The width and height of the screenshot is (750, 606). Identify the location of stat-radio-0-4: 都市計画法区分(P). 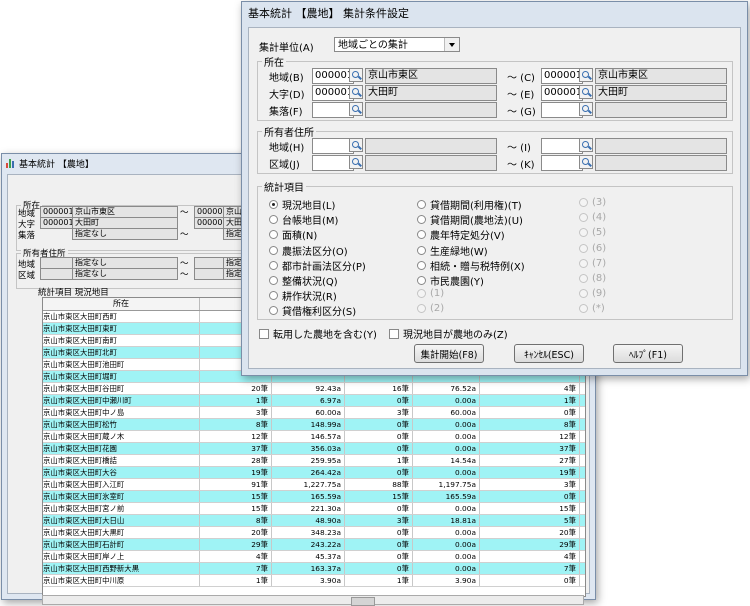
(317, 265).